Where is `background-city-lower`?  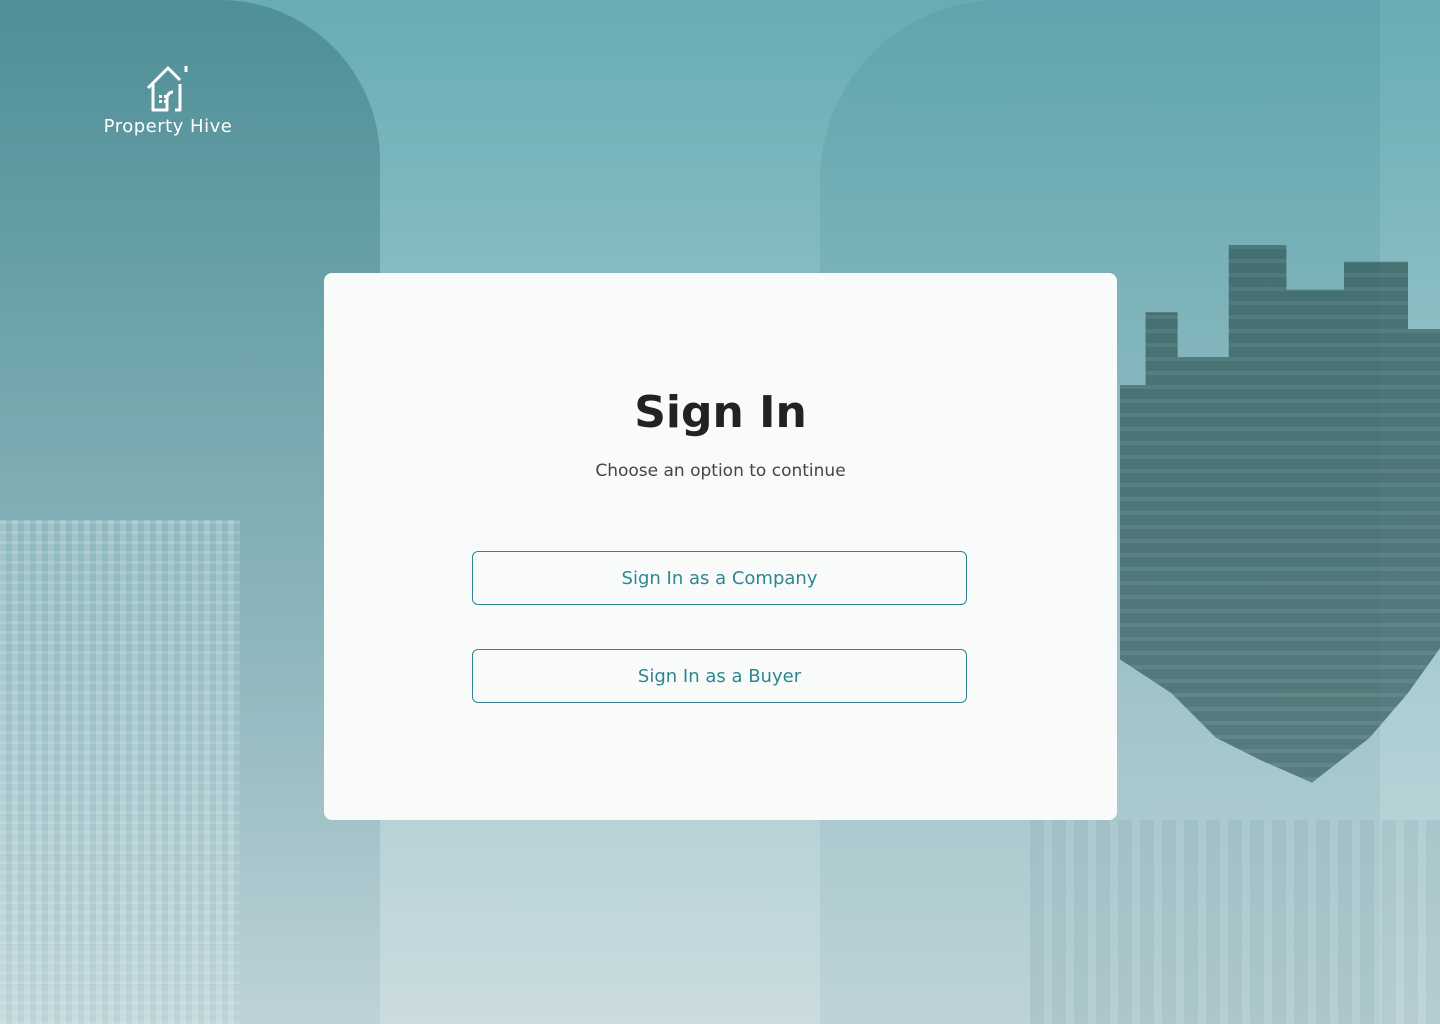
background-city-lower is located at coordinates (1235, 922).